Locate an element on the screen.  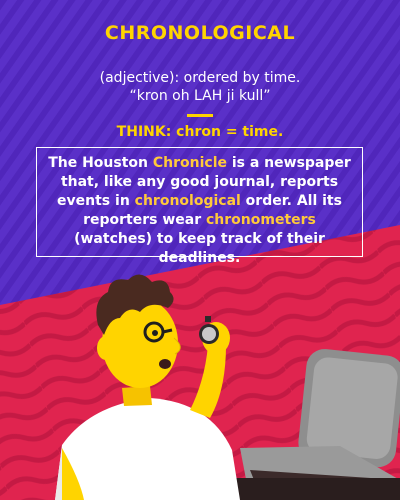
laptop-icon is located at coordinates (320, 424).